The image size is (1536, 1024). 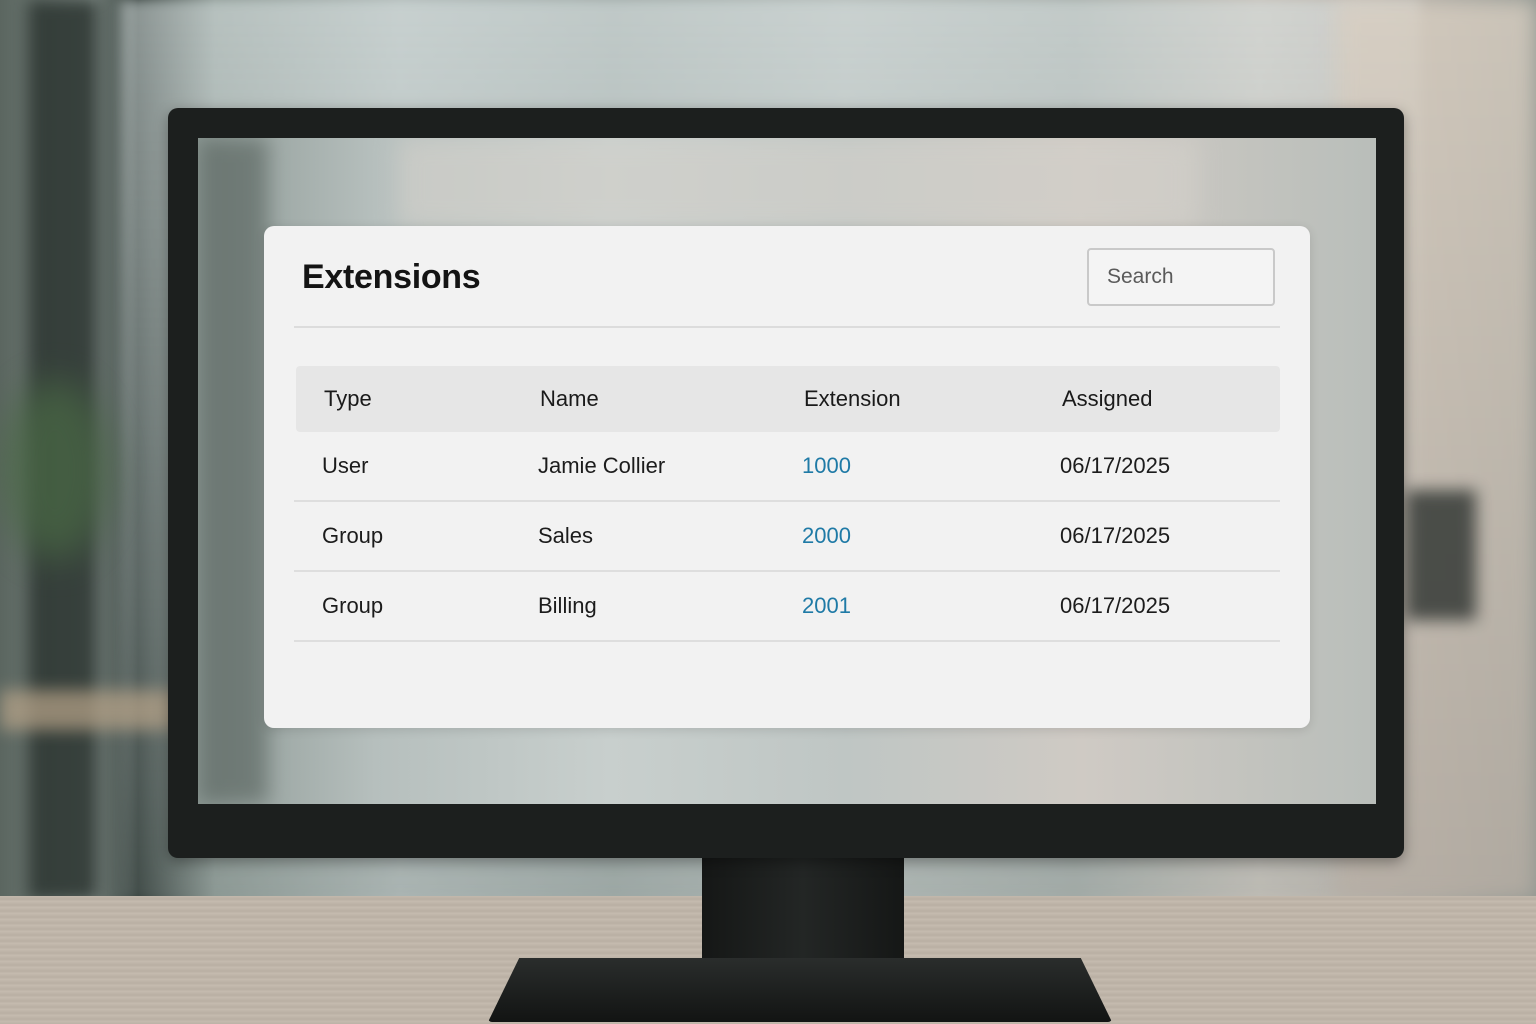 What do you see at coordinates (787, 327) in the screenshot?
I see `header-divider` at bounding box center [787, 327].